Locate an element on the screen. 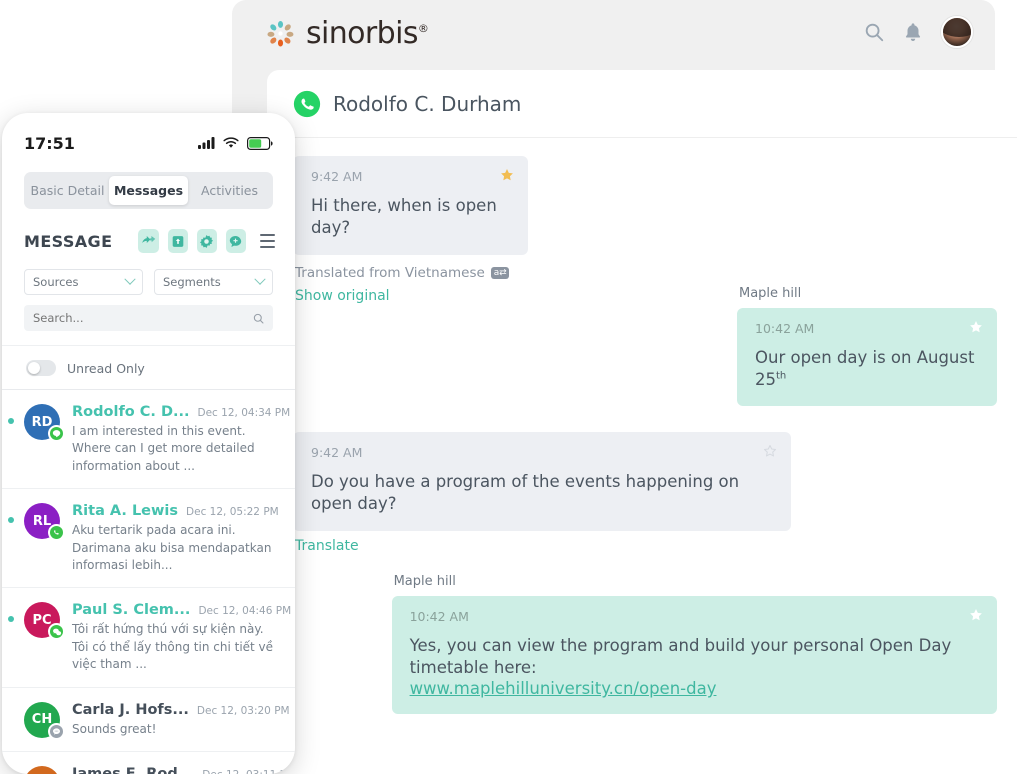  status-icons is located at coordinates (235, 143).